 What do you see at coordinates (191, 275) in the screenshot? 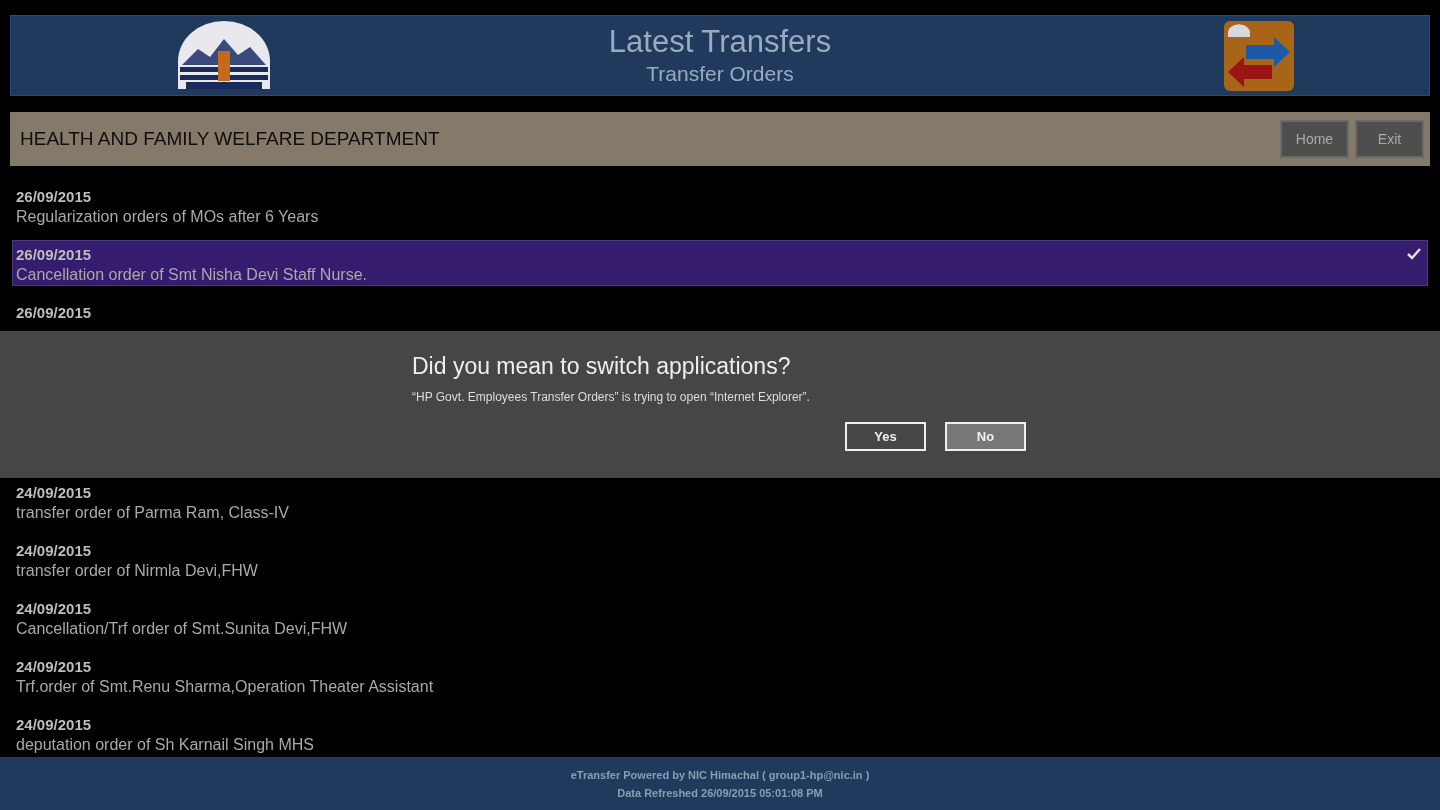
I see `item-title: Cancellation order of Smt Nisha Devi Staff Nurse.` at bounding box center [191, 275].